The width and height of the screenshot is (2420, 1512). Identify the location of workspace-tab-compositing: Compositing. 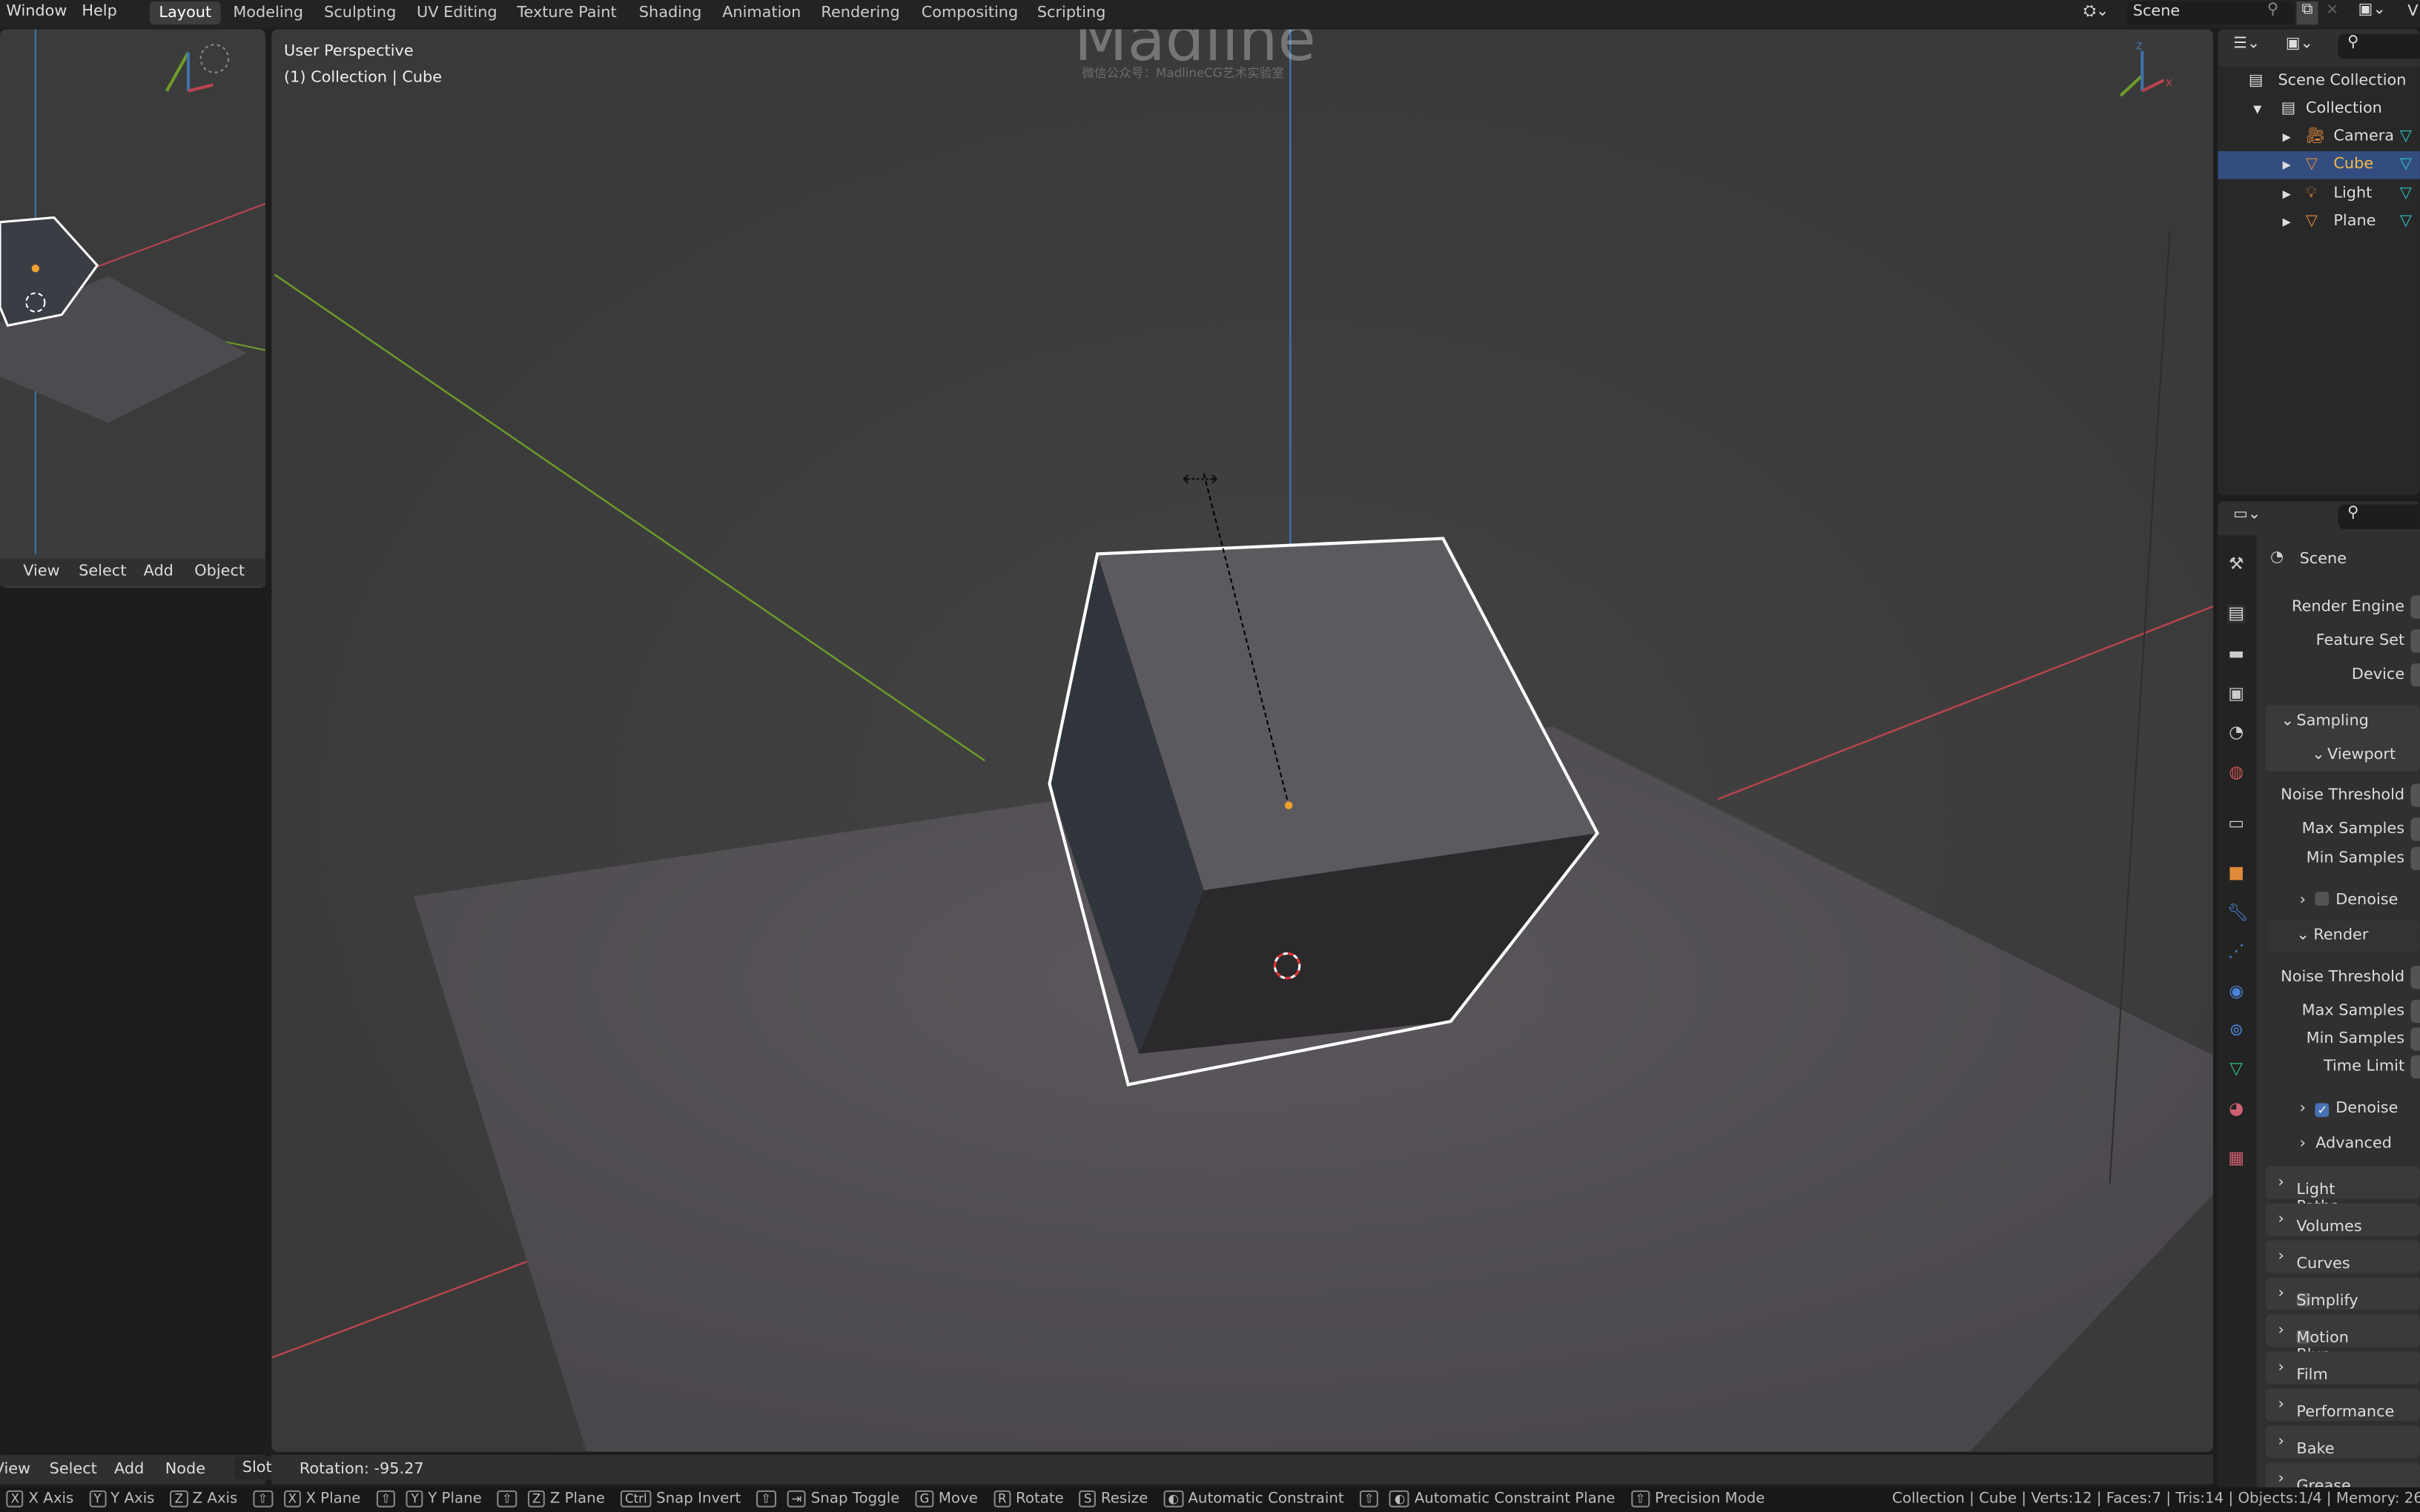
(969, 13).